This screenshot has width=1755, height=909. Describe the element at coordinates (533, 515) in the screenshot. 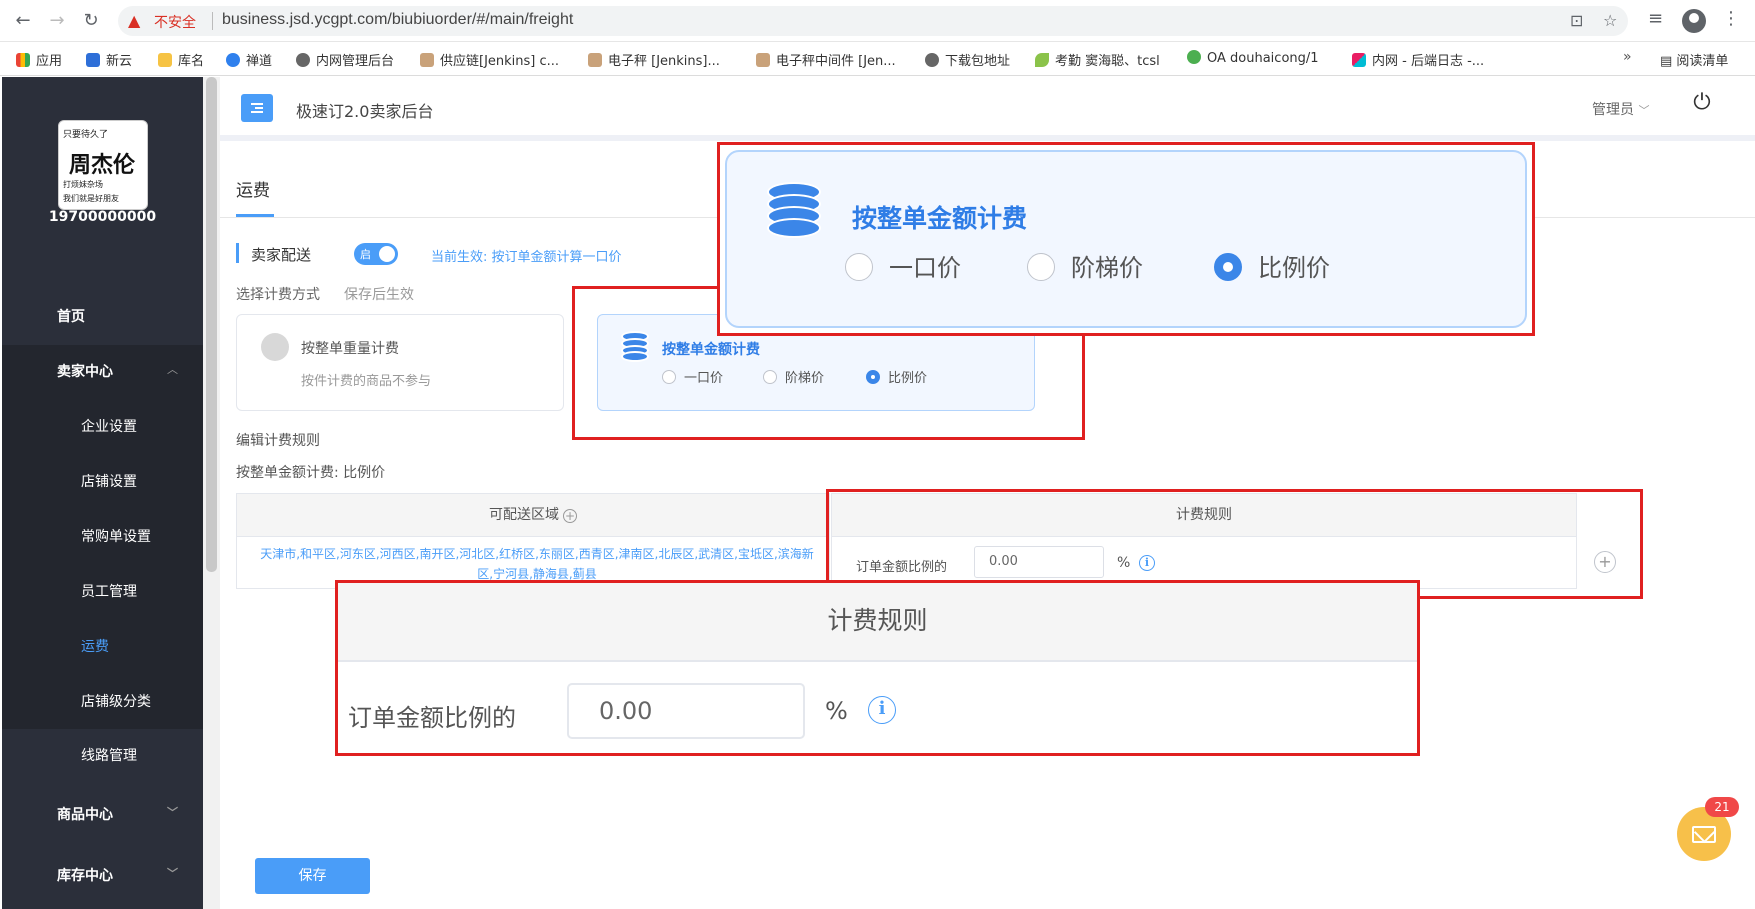

I see `area-table-header: 可配送区域 +` at that location.